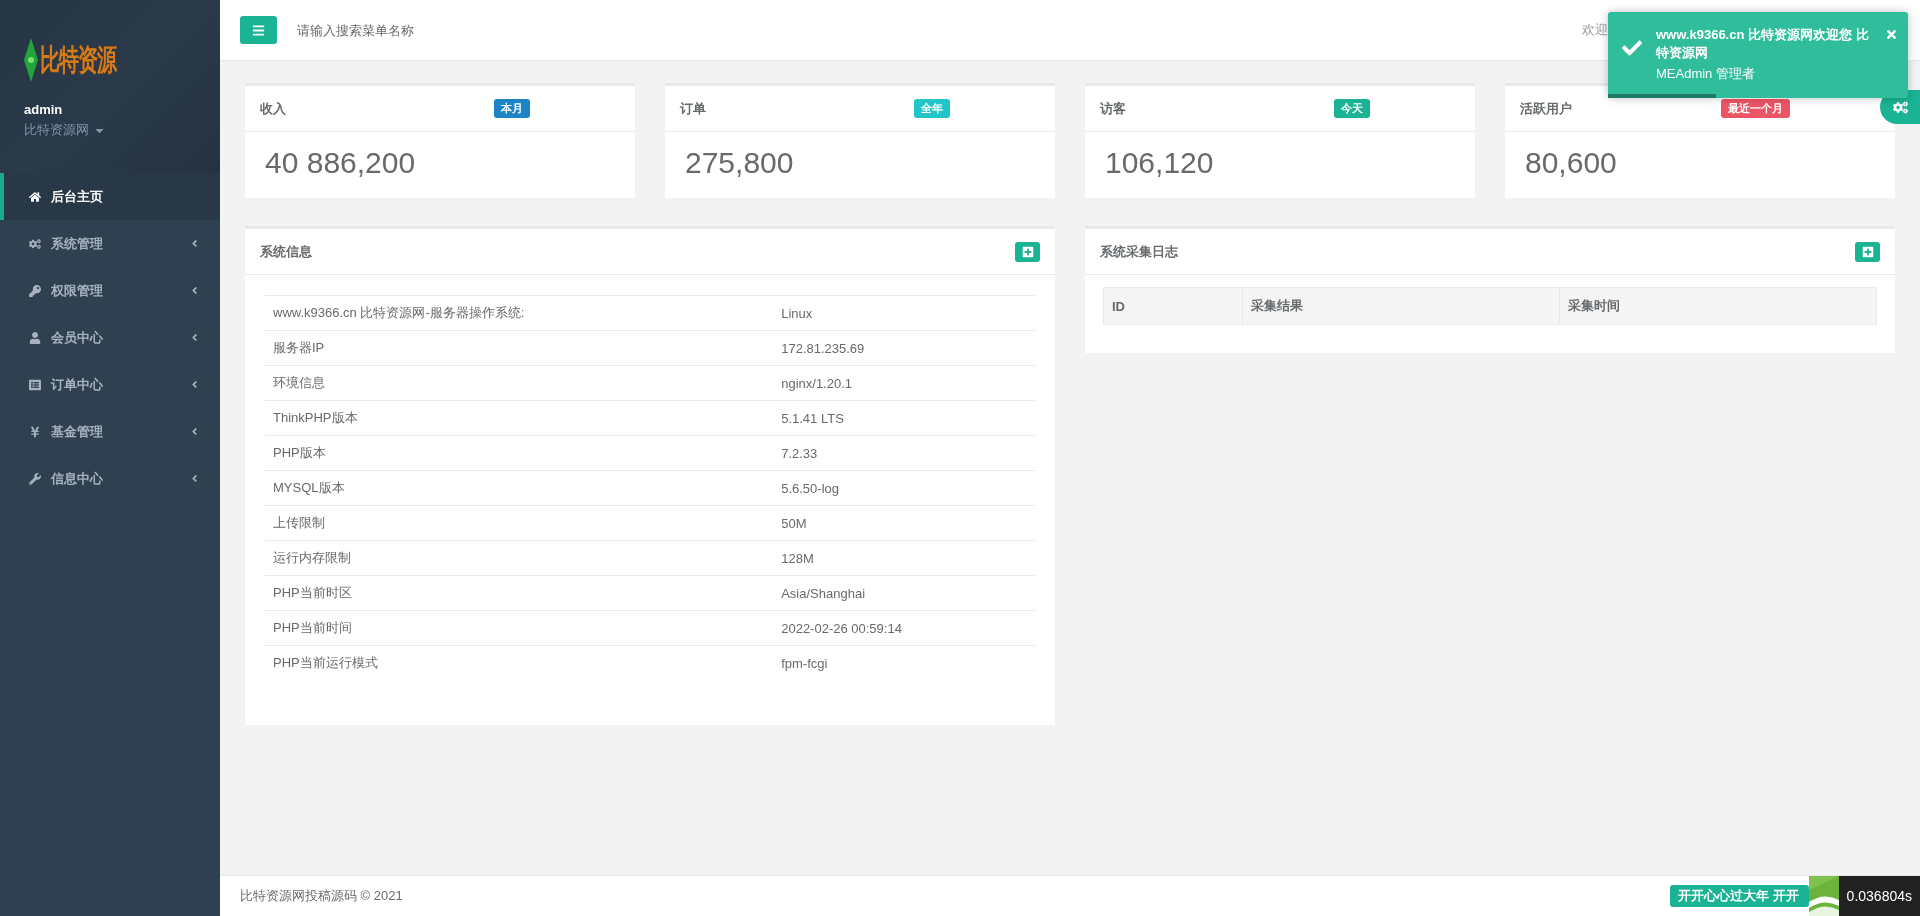 The image size is (1920, 916). I want to click on table-cell: nginx/1.20.1, so click(904, 383).